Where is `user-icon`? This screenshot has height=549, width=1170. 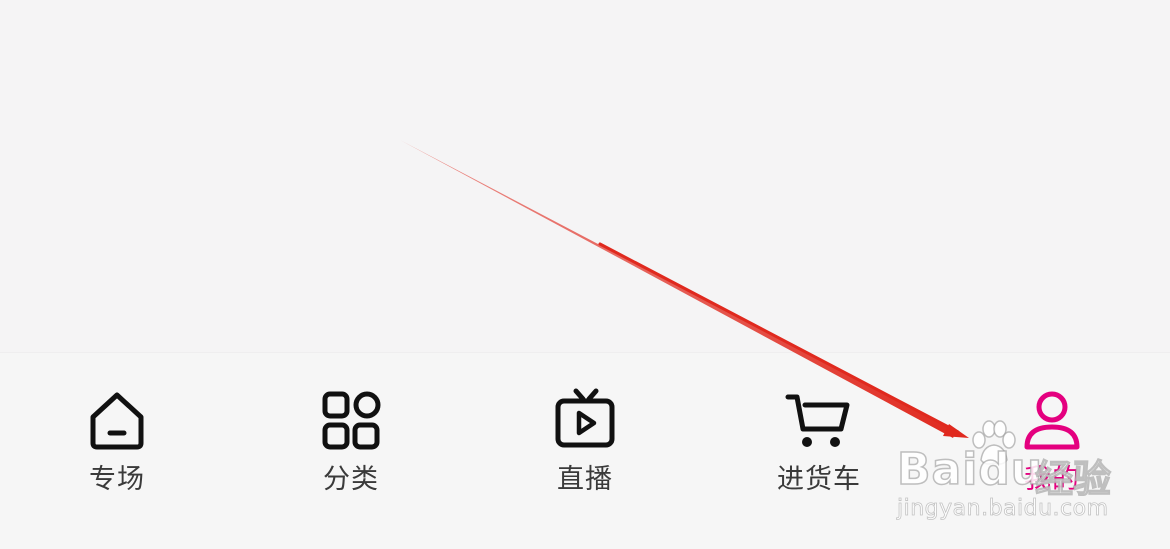 user-icon is located at coordinates (1052, 420).